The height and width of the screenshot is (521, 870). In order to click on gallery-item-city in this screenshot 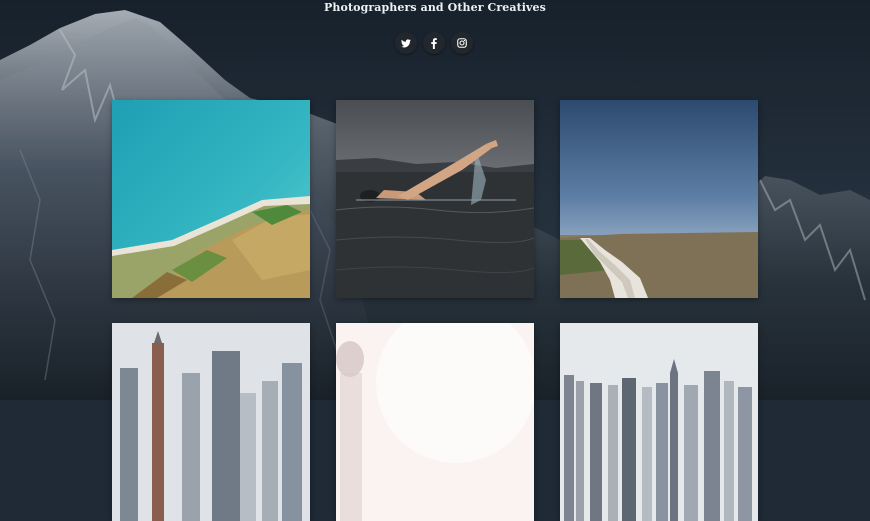, I will do `click(211, 422)`.